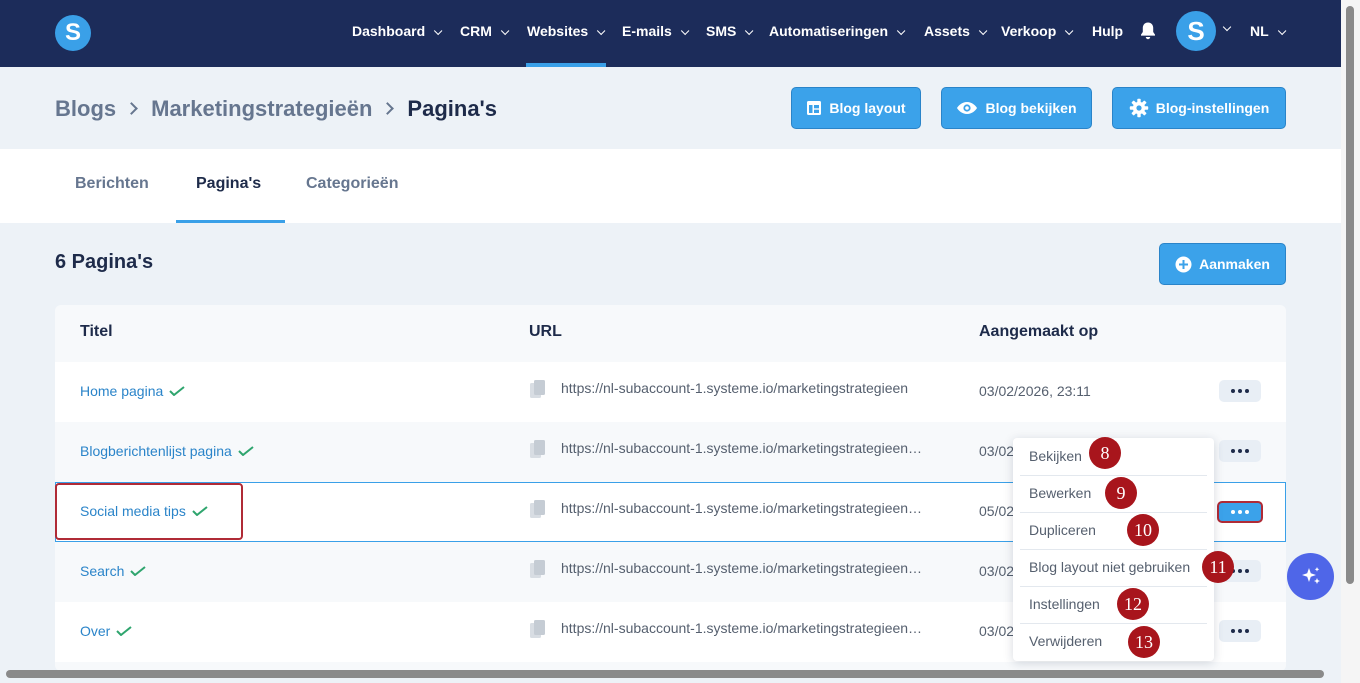 Image resolution: width=1360 pixels, height=683 pixels. I want to click on nav-assets-label: Assets, so click(947, 31).